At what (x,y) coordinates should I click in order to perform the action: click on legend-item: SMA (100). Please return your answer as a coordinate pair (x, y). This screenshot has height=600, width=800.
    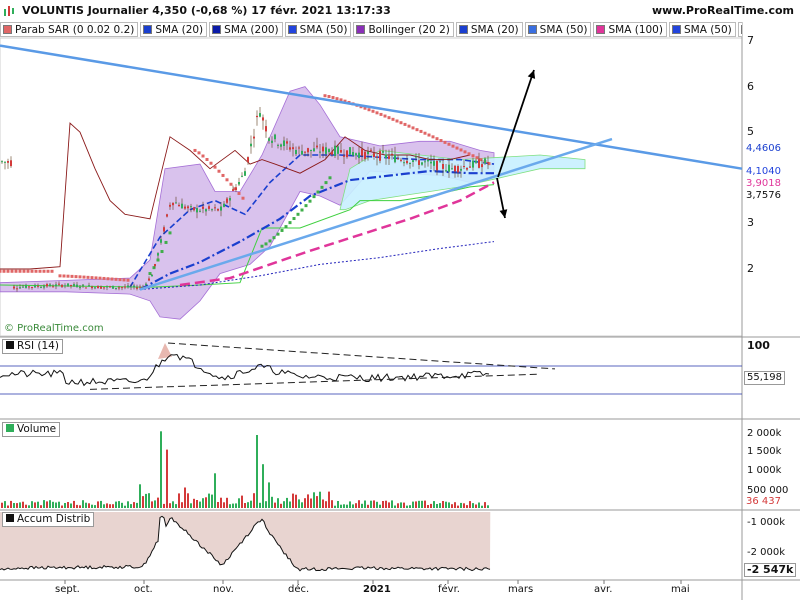
    Looking at the image, I should click on (630, 29).